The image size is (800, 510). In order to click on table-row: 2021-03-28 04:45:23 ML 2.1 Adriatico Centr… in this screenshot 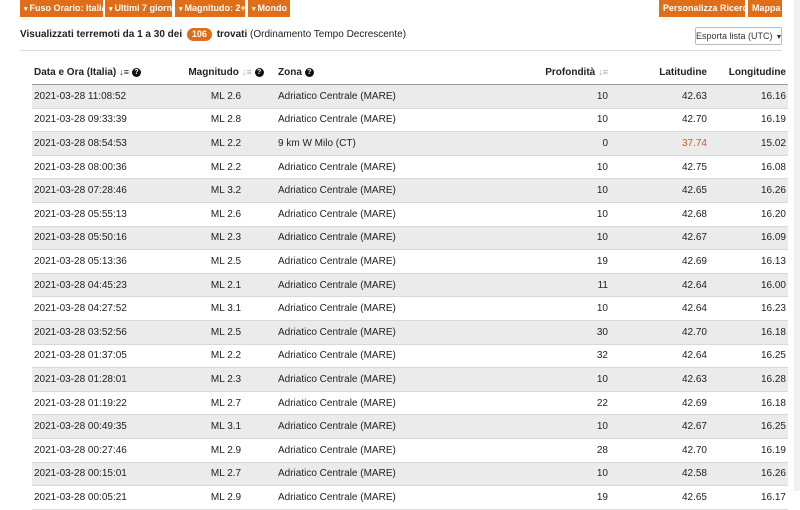, I will do `click(410, 285)`.